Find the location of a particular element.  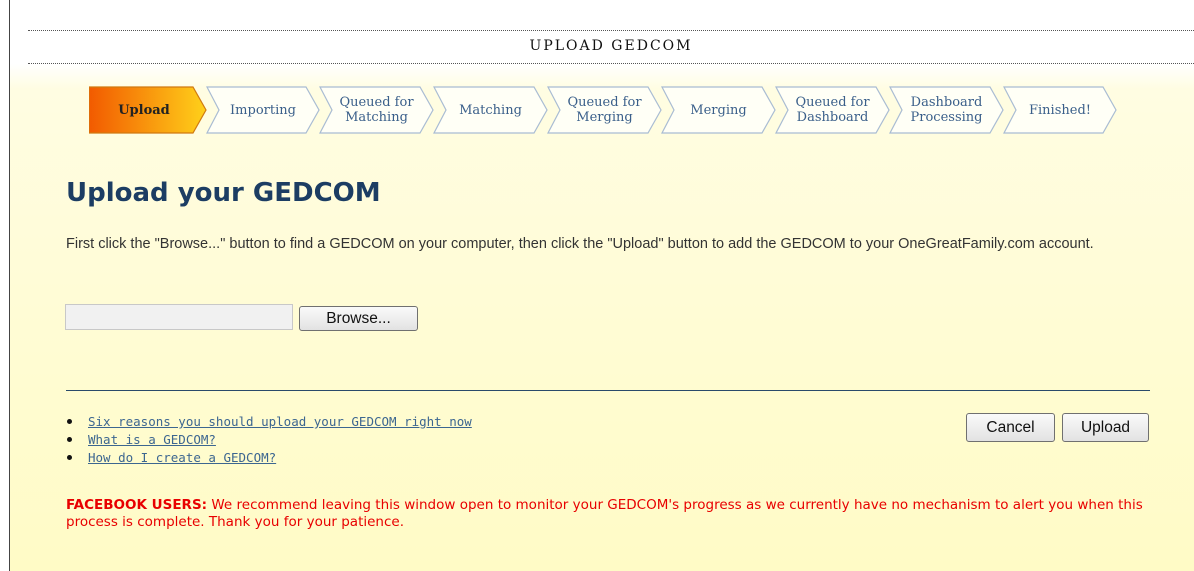

header-title: UPLOAD GEDCOM is located at coordinates (611, 46).